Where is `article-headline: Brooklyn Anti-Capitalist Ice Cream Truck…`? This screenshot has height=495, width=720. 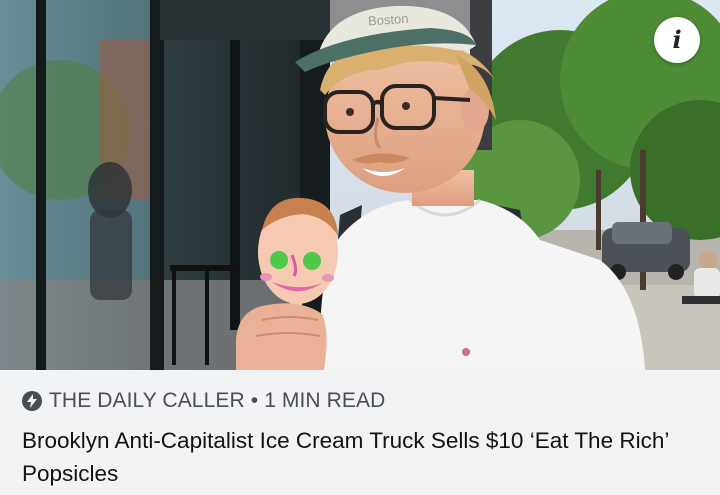 article-headline: Brooklyn Anti-Capitalist Ice Cream Truck… is located at coordinates (362, 457).